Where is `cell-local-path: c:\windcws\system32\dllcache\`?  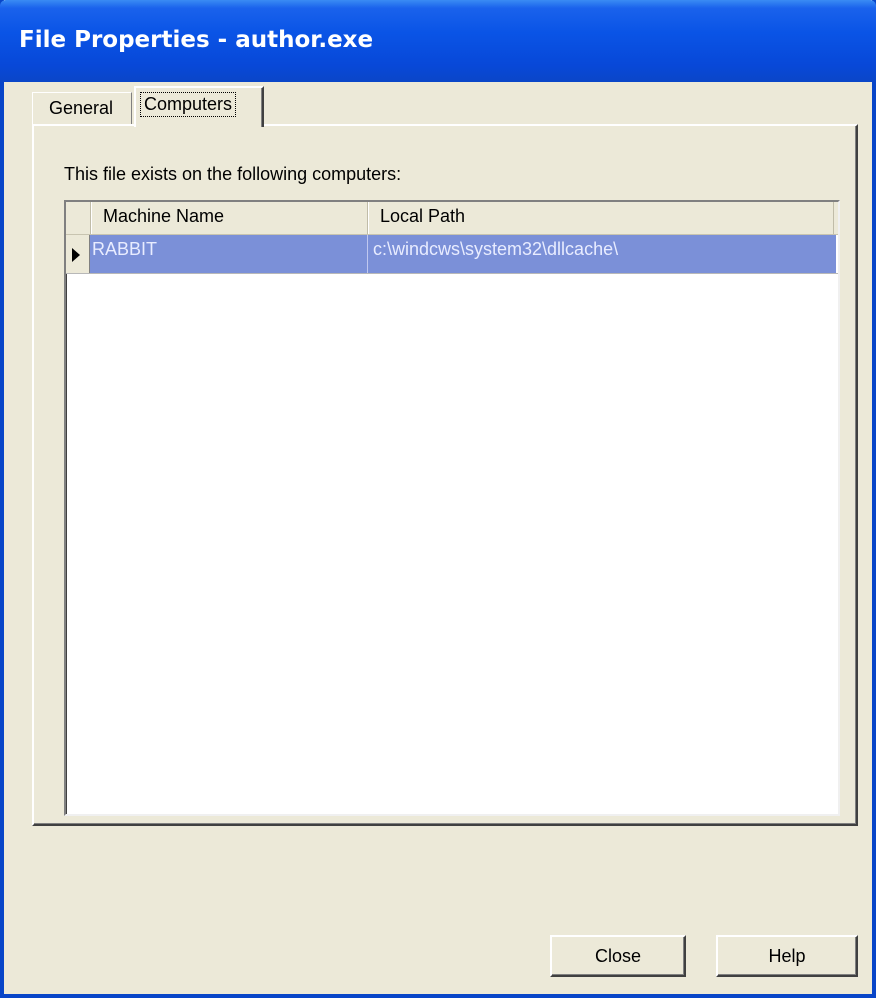
cell-local-path: c:\windcws\system32\dllcache\ is located at coordinates (602, 254).